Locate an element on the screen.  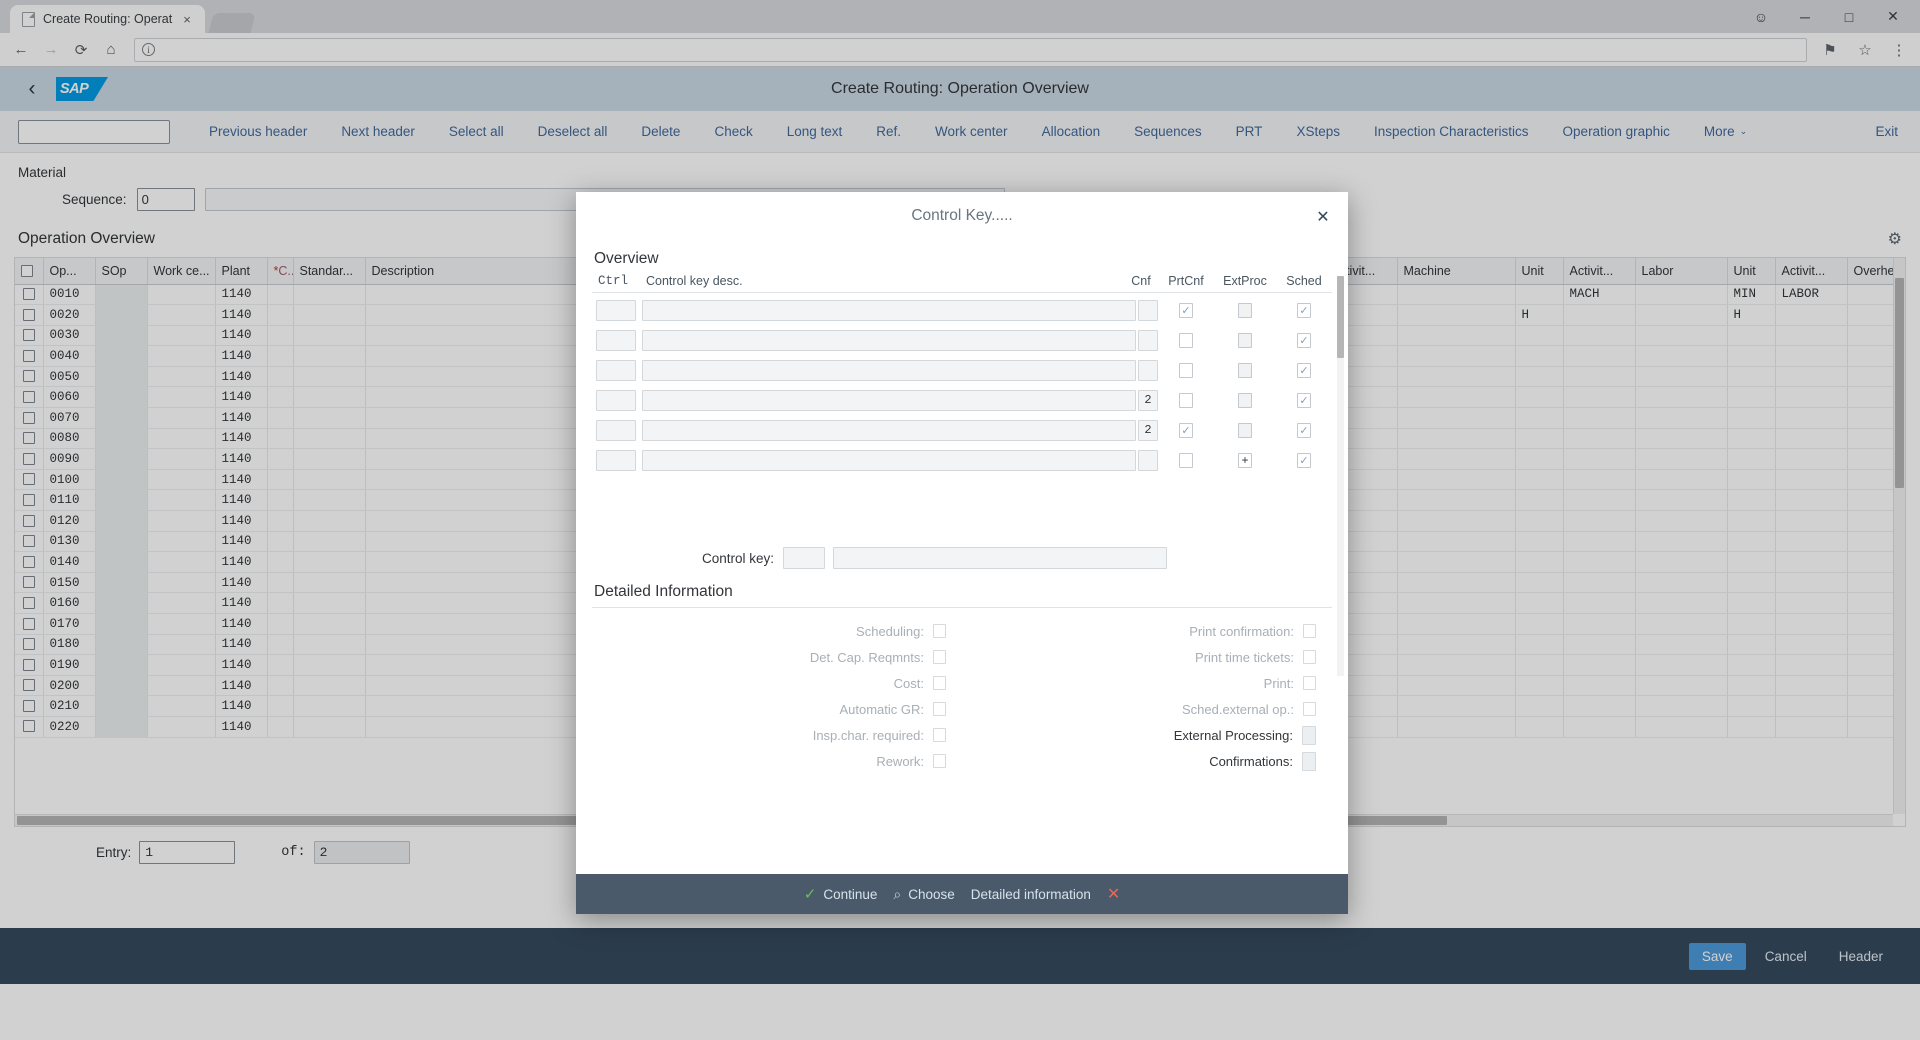
detail-row: Cost: is located at coordinates (777, 683).